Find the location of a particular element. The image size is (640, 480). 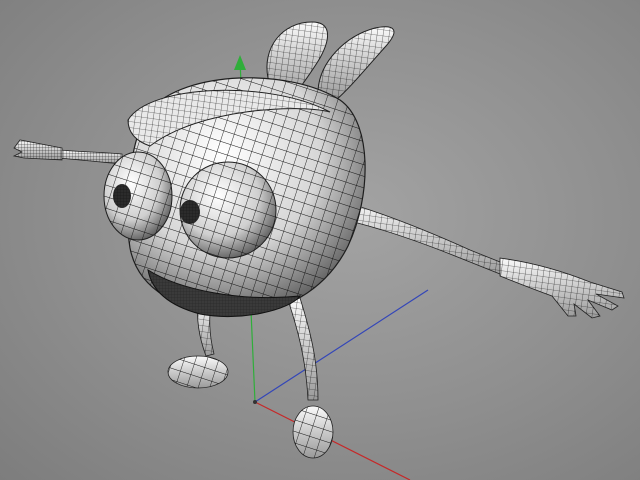

axis-x-line is located at coordinates (332, 440).